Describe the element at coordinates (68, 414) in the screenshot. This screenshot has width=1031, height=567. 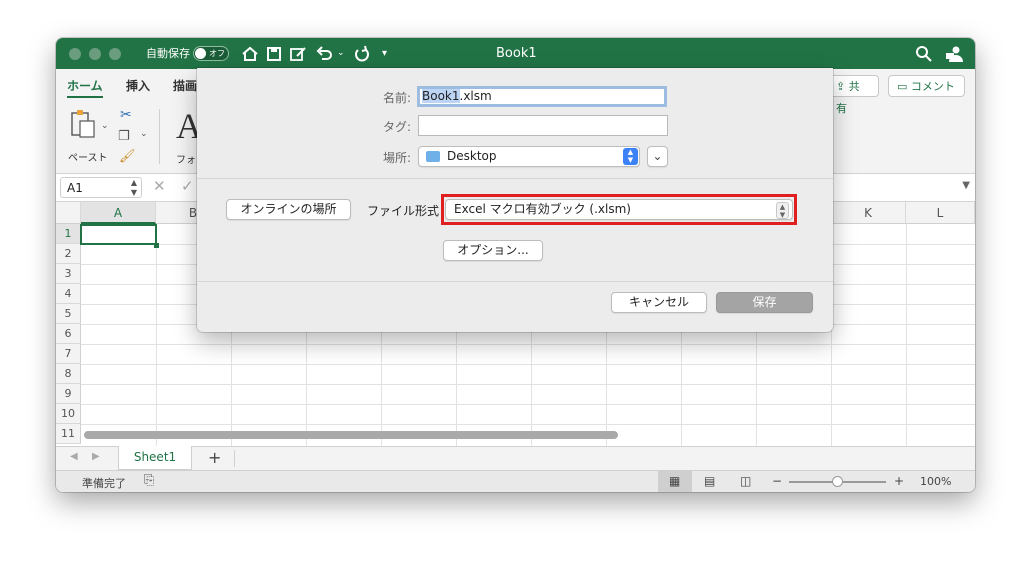
I see `row-header: 10` at that location.